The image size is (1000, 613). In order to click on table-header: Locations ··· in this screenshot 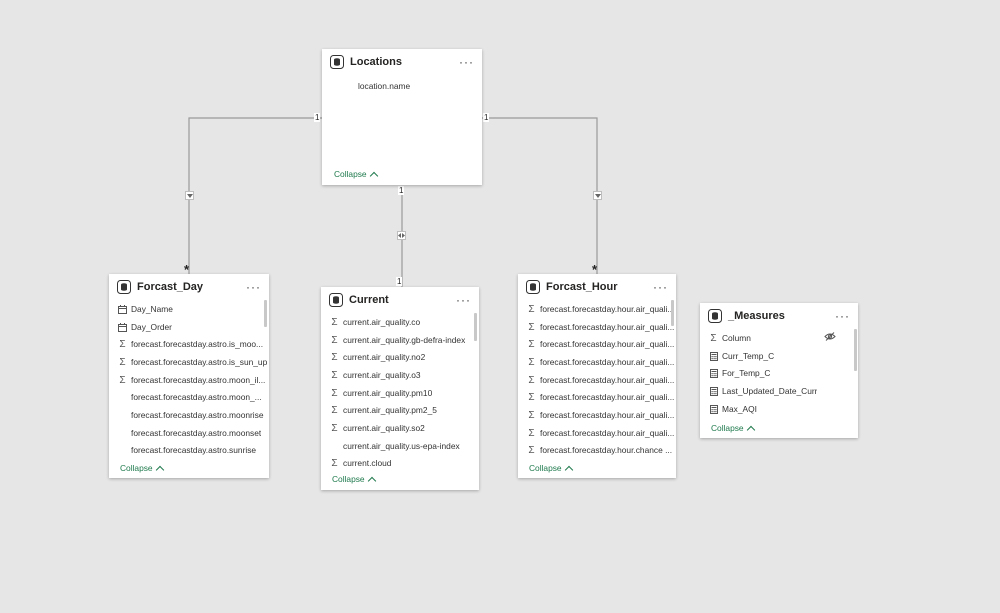, I will do `click(402, 62)`.